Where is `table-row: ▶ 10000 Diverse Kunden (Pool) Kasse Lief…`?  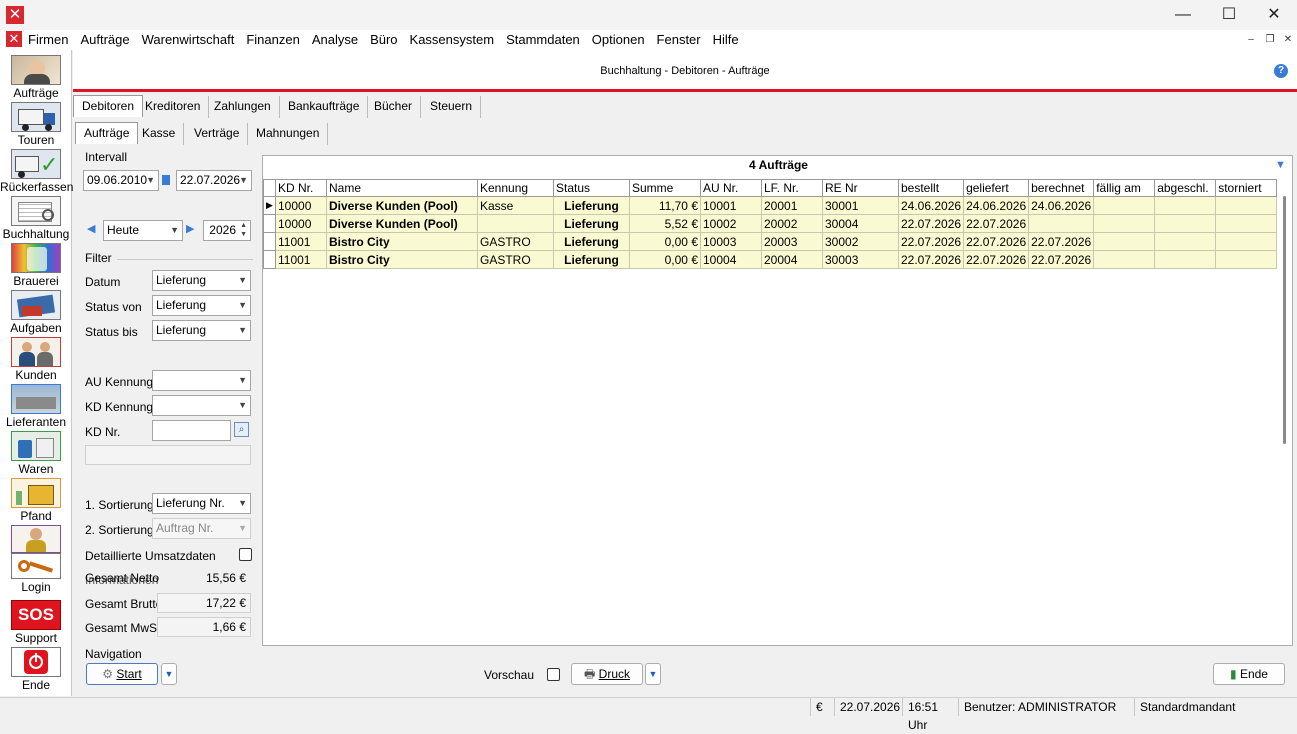
table-row: ▶ 10000 Diverse Kunden (Pool) Kasse Lief… is located at coordinates (770, 205).